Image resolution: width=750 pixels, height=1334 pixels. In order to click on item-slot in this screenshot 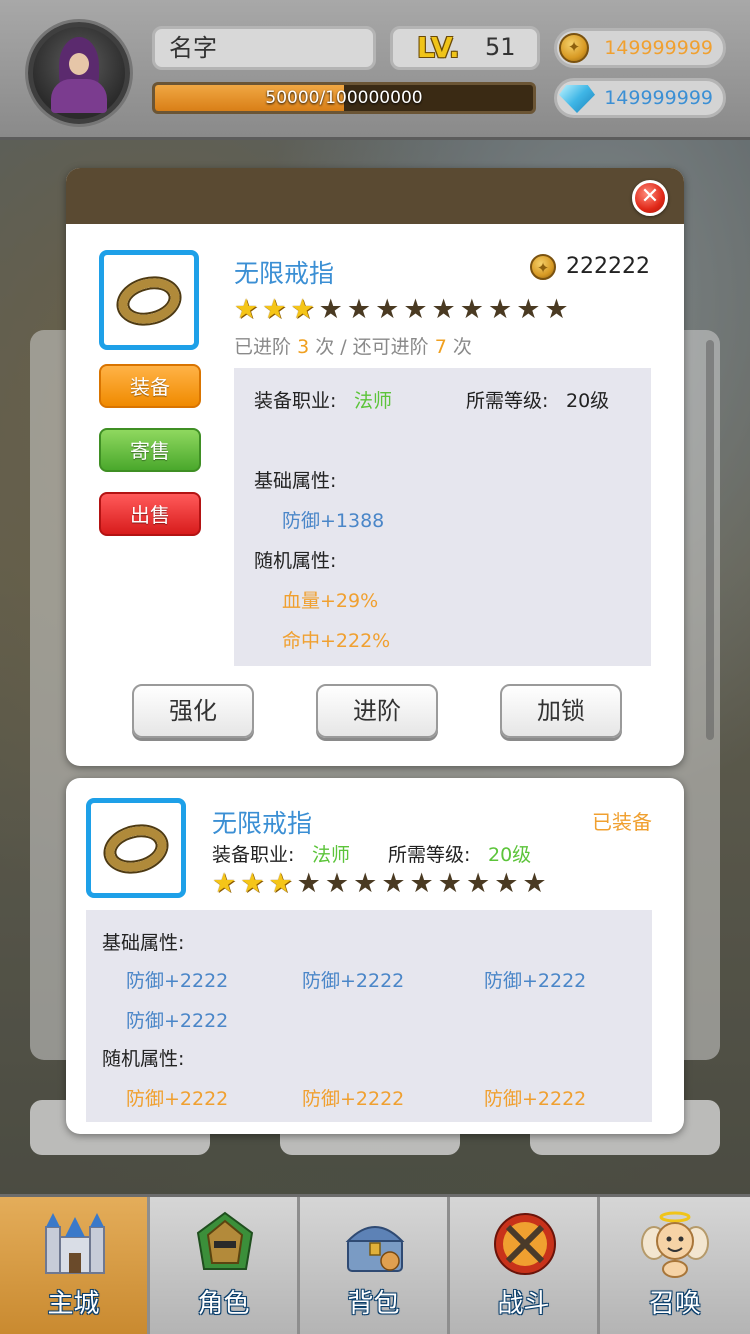, I will do `click(149, 300)`.